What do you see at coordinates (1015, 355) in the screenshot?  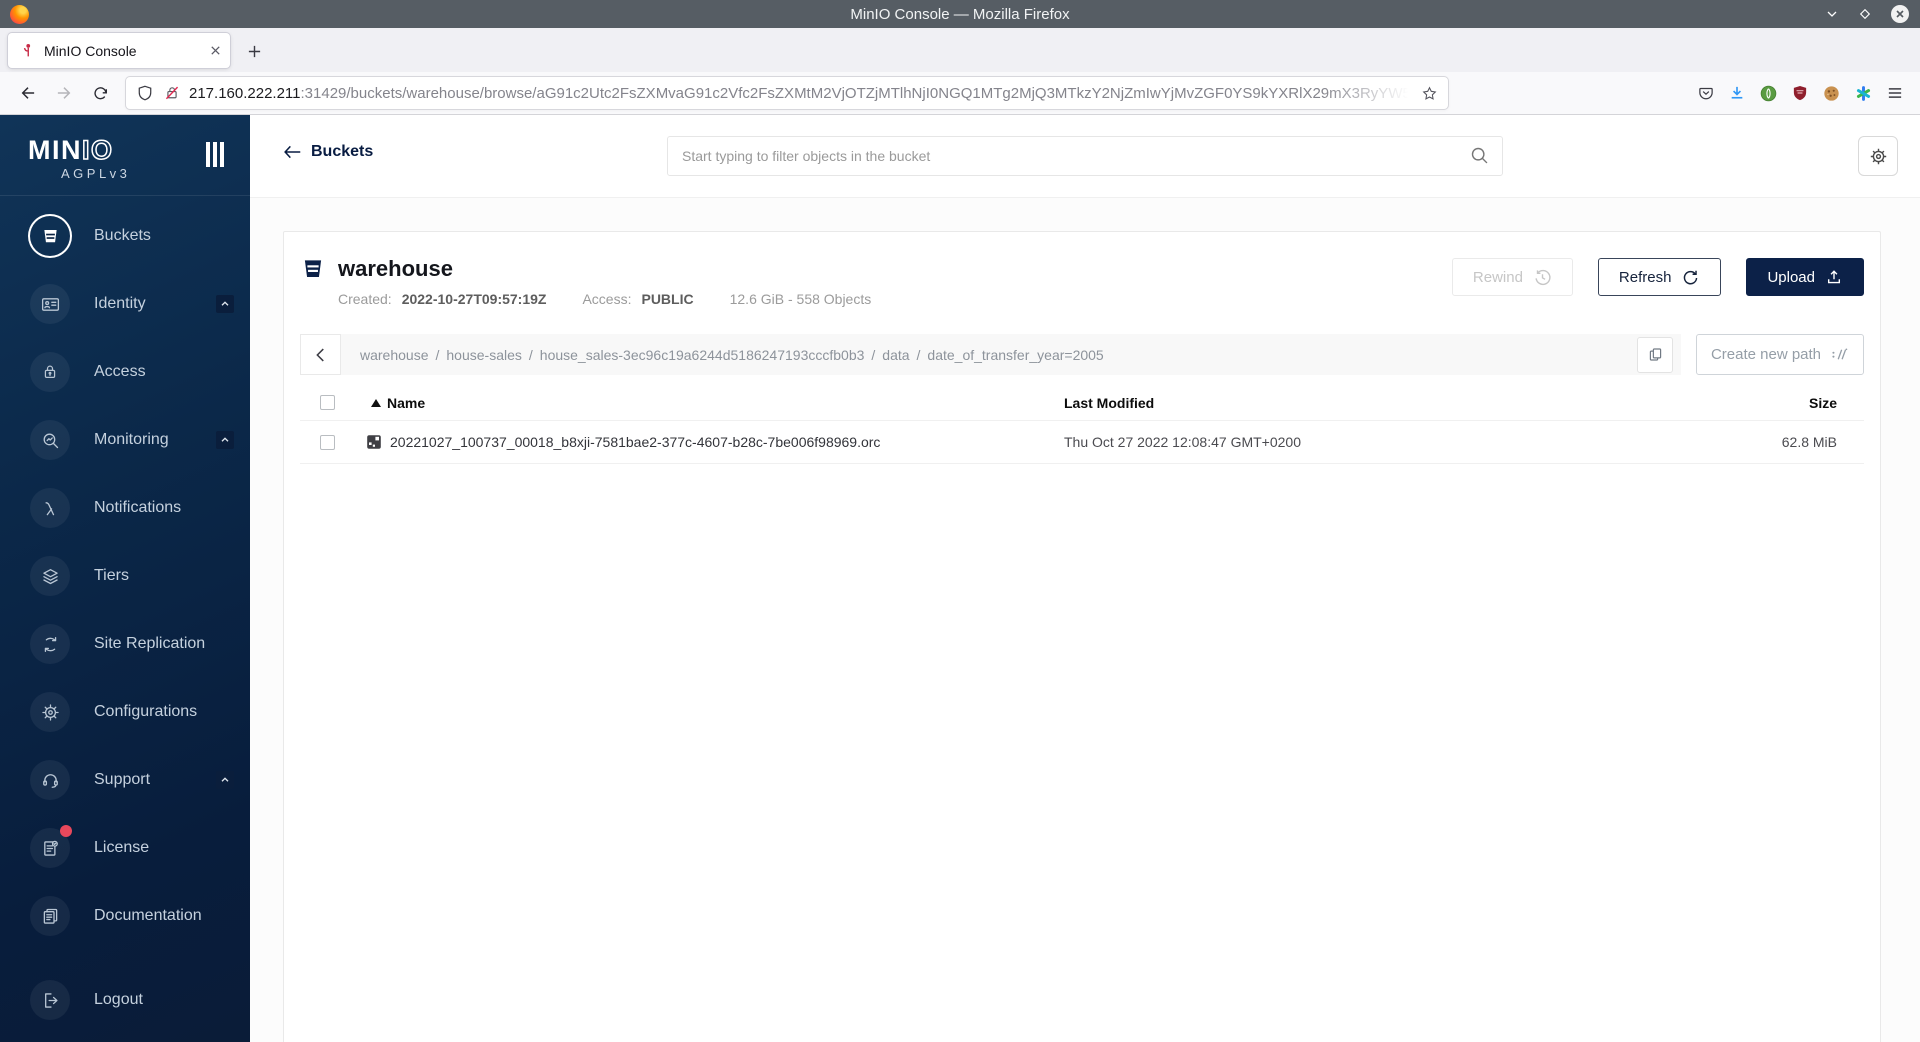 I see `breadcrumb-segment: date_of_transfer_year=2005` at bounding box center [1015, 355].